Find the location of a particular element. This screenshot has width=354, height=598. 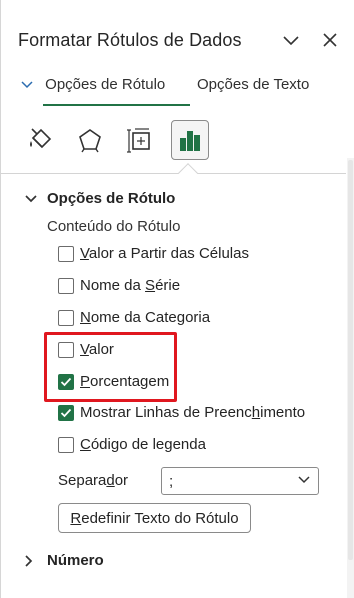

tab-text-options: Opções de Texto is located at coordinates (253, 84).